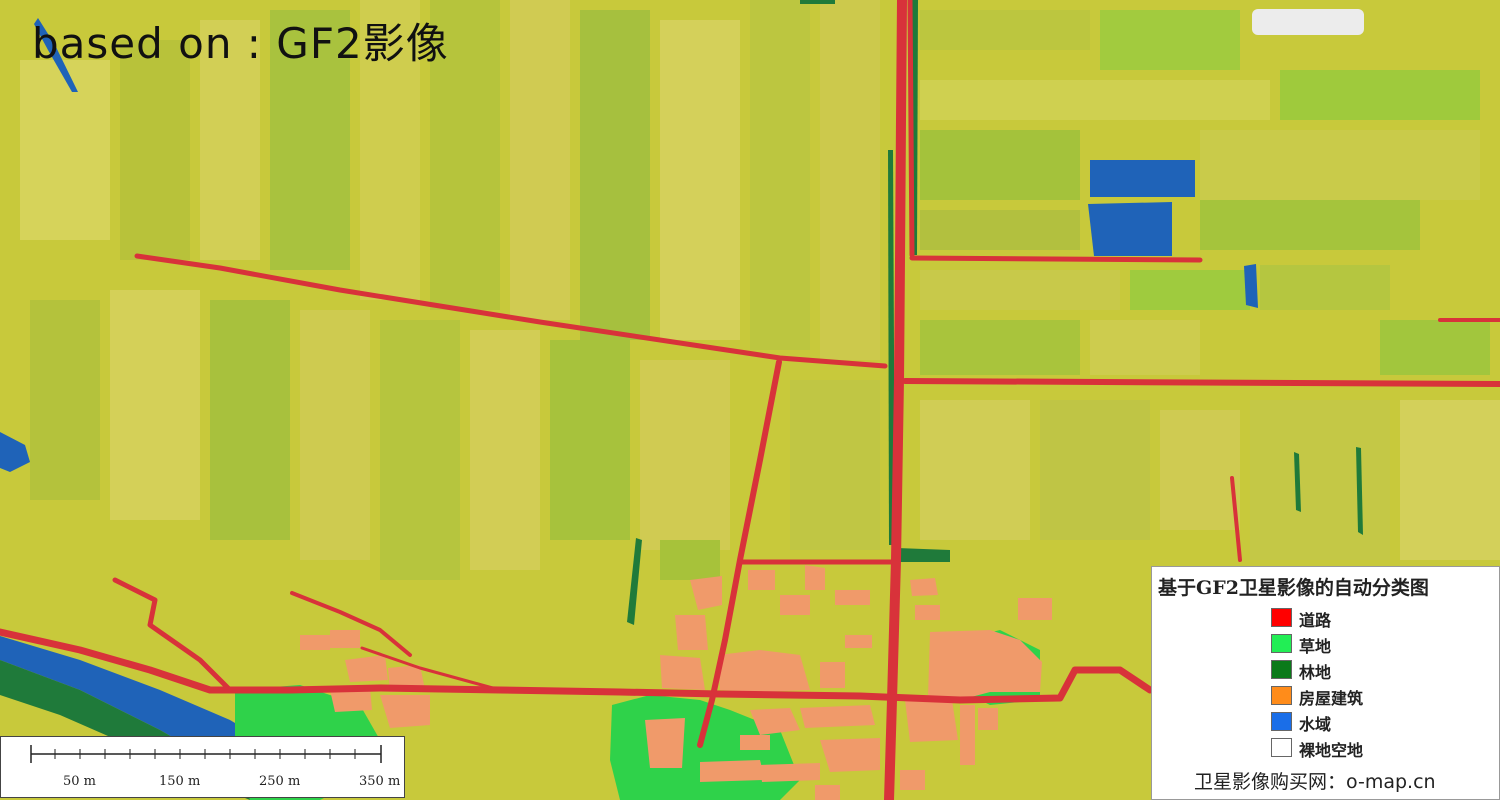  Describe the element at coordinates (180, 781) in the screenshot. I see `scale-label-150: 150 m` at that location.